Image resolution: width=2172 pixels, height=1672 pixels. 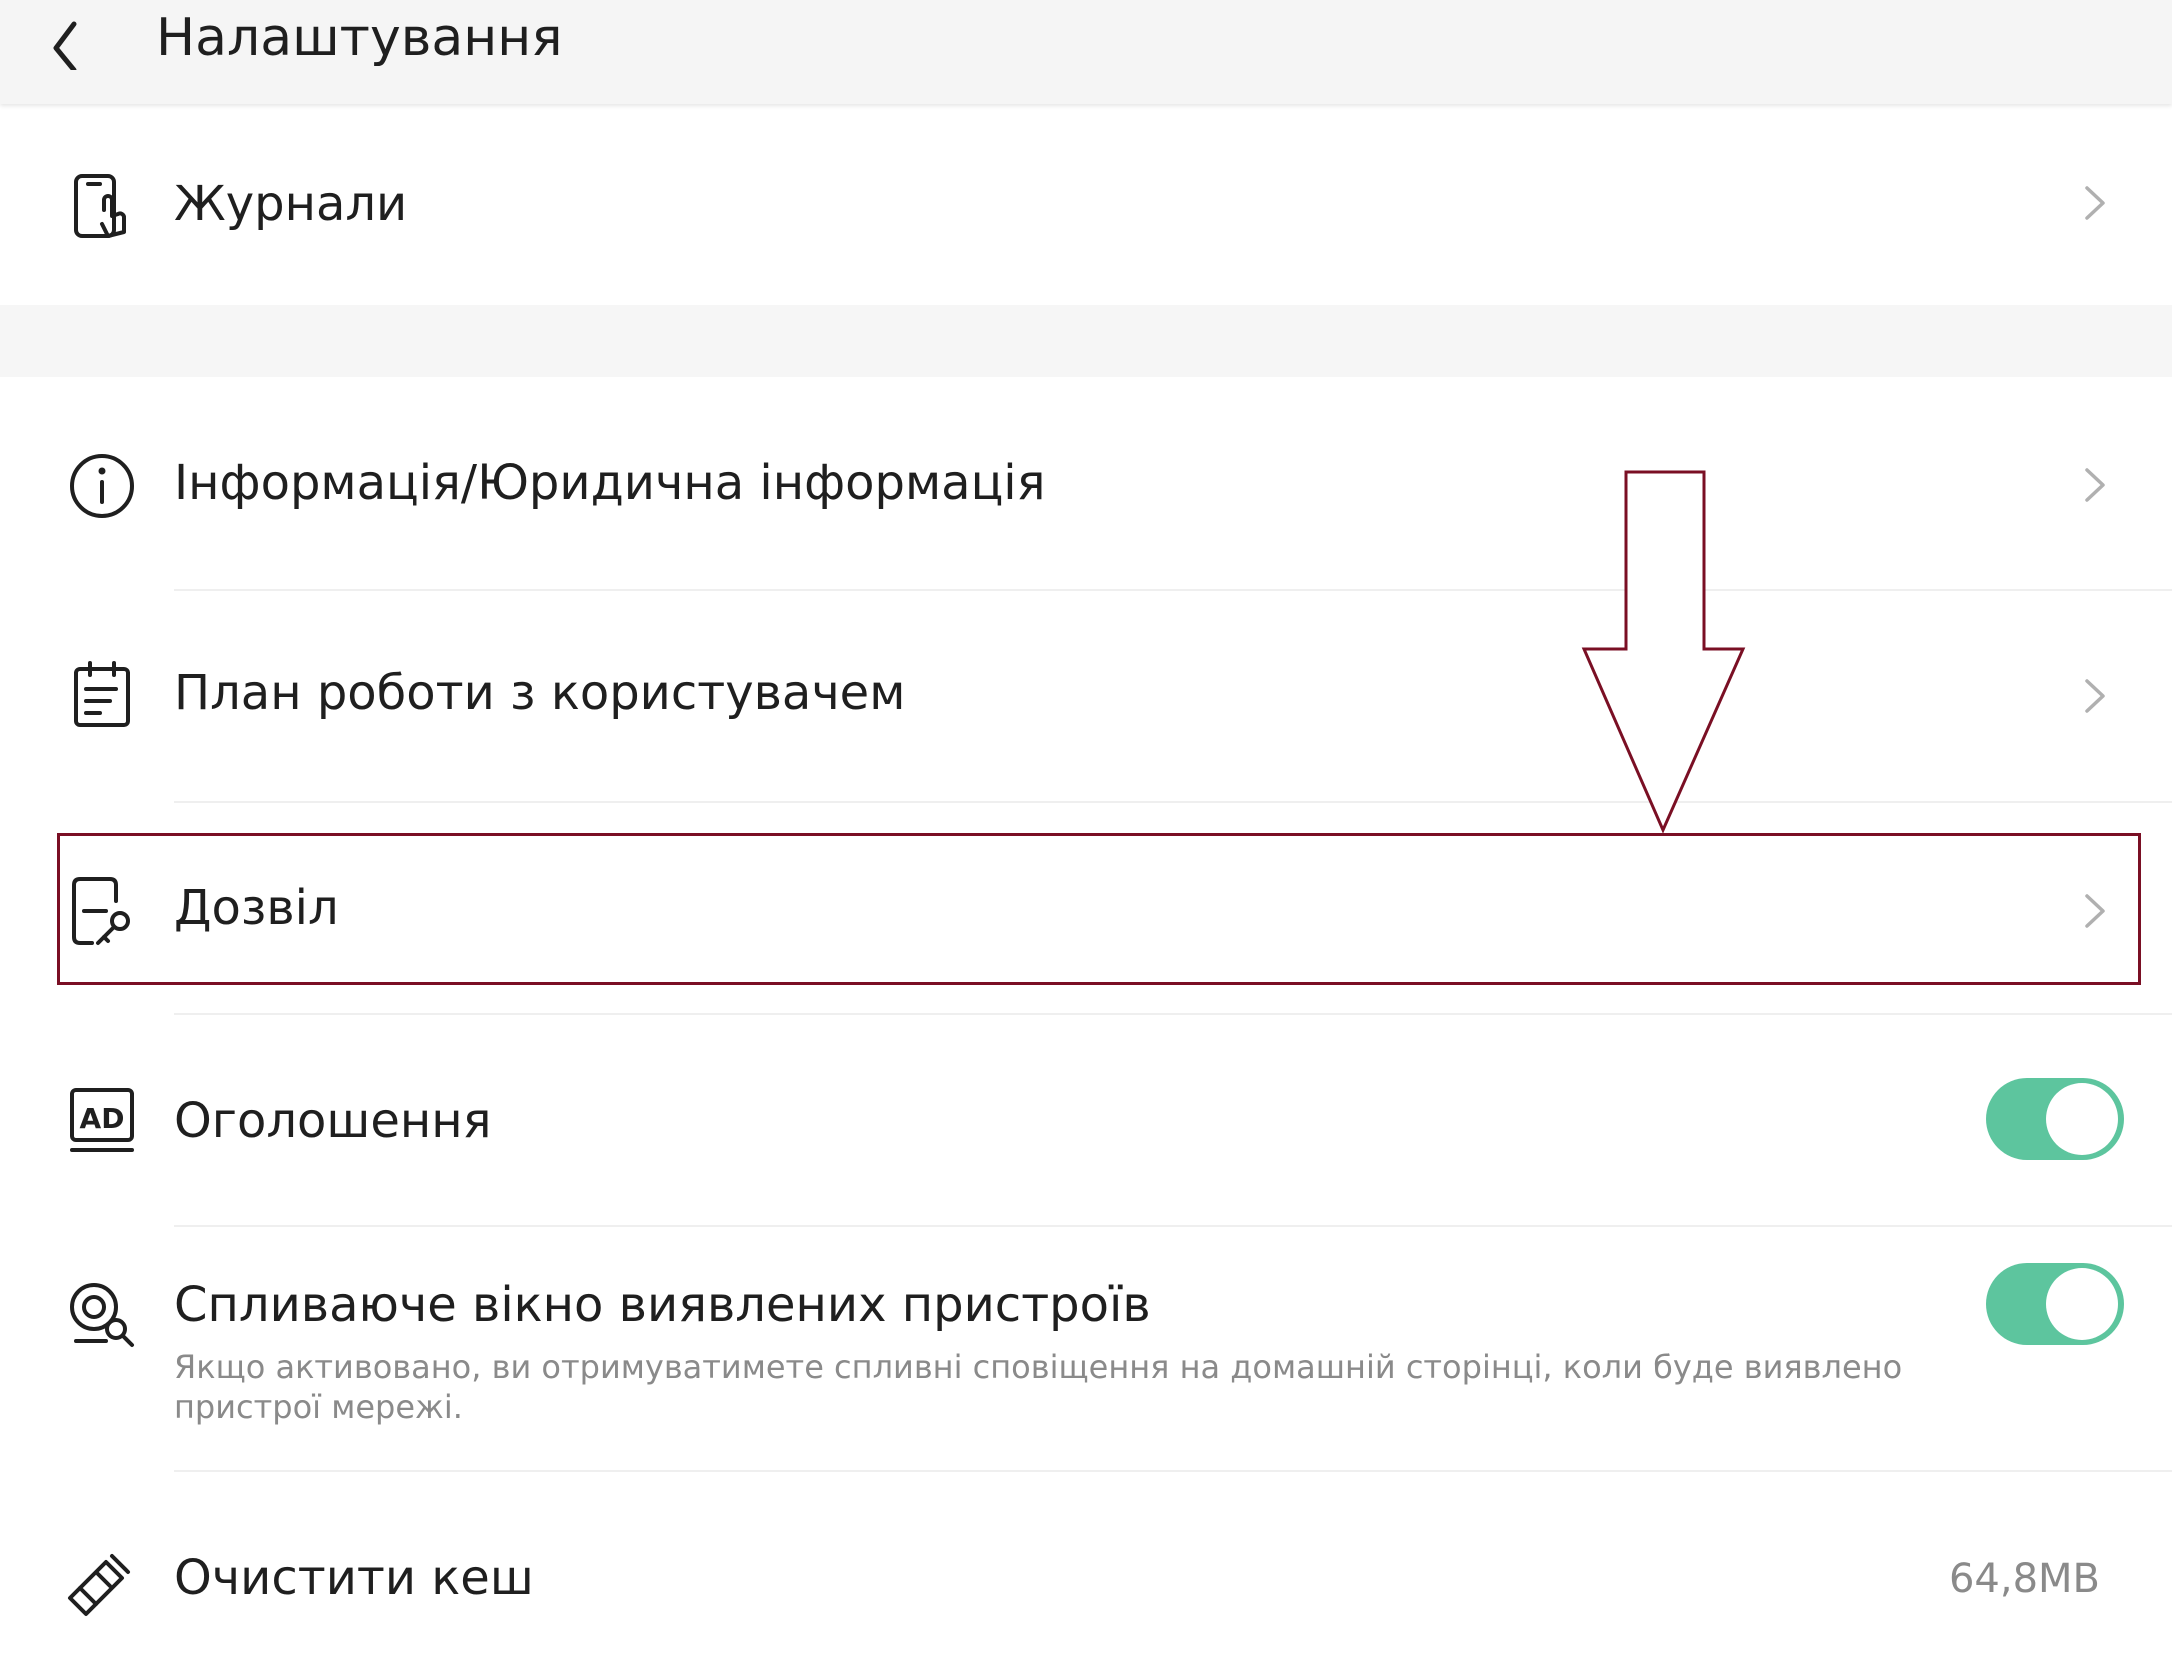 I want to click on device-popup-toggle, so click(x=2055, y=1304).